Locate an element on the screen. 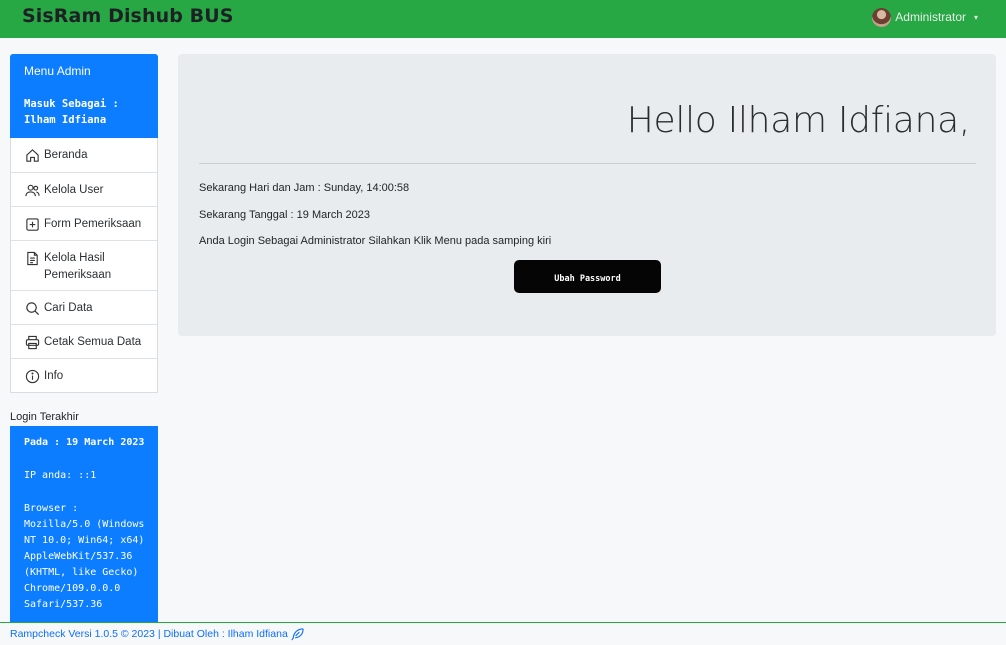  sidebar-item-kelola-hasil: Kelola Hasil Pemeriksaan is located at coordinates (84, 265).